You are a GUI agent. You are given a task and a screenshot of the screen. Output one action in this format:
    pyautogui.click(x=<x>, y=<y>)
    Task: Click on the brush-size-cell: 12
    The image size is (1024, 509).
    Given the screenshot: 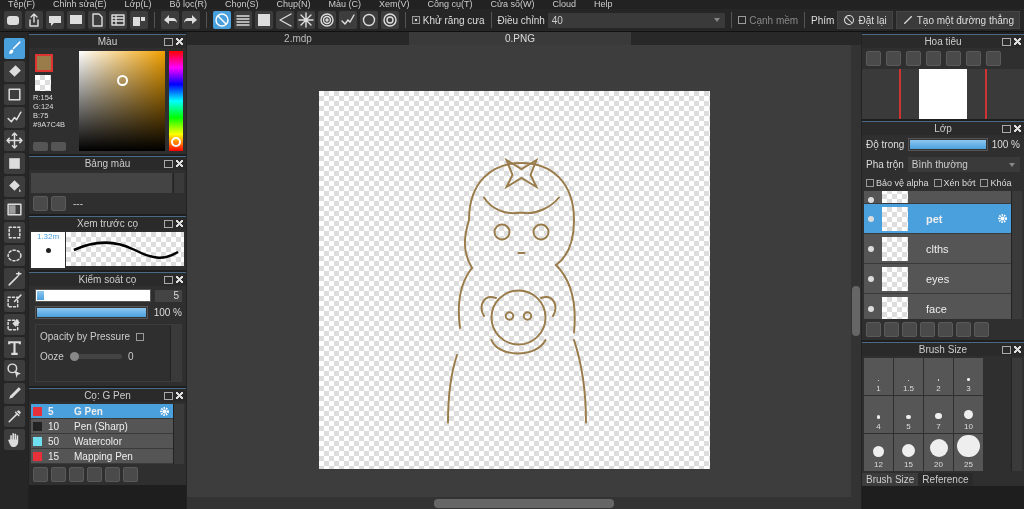 What is the action you would take?
    pyautogui.click(x=878, y=452)
    